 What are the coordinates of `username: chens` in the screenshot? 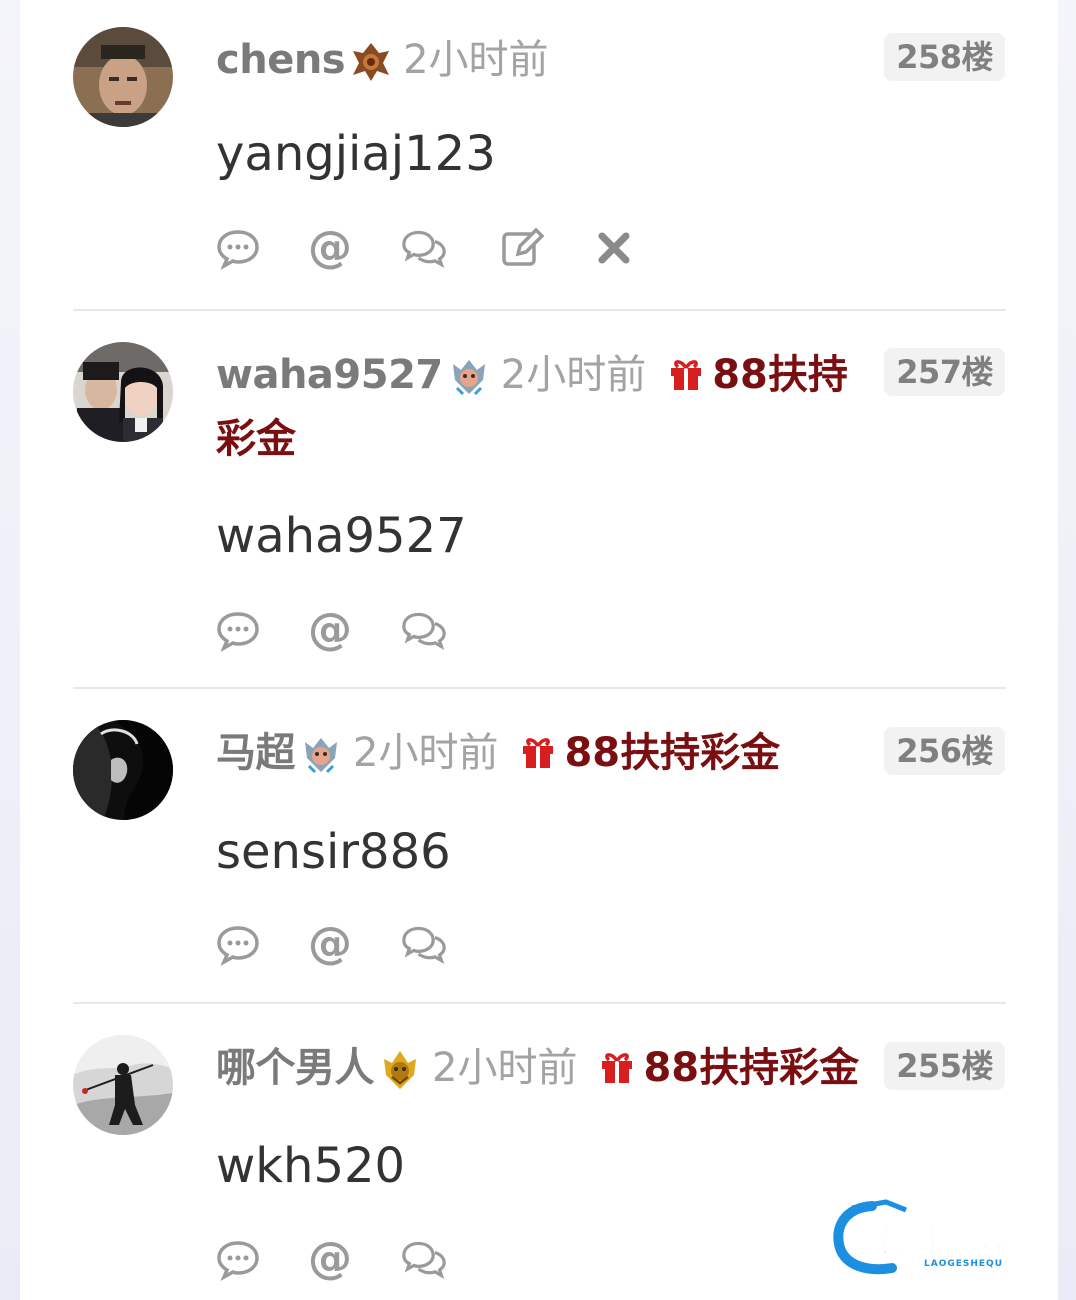 It's located at (281, 60).